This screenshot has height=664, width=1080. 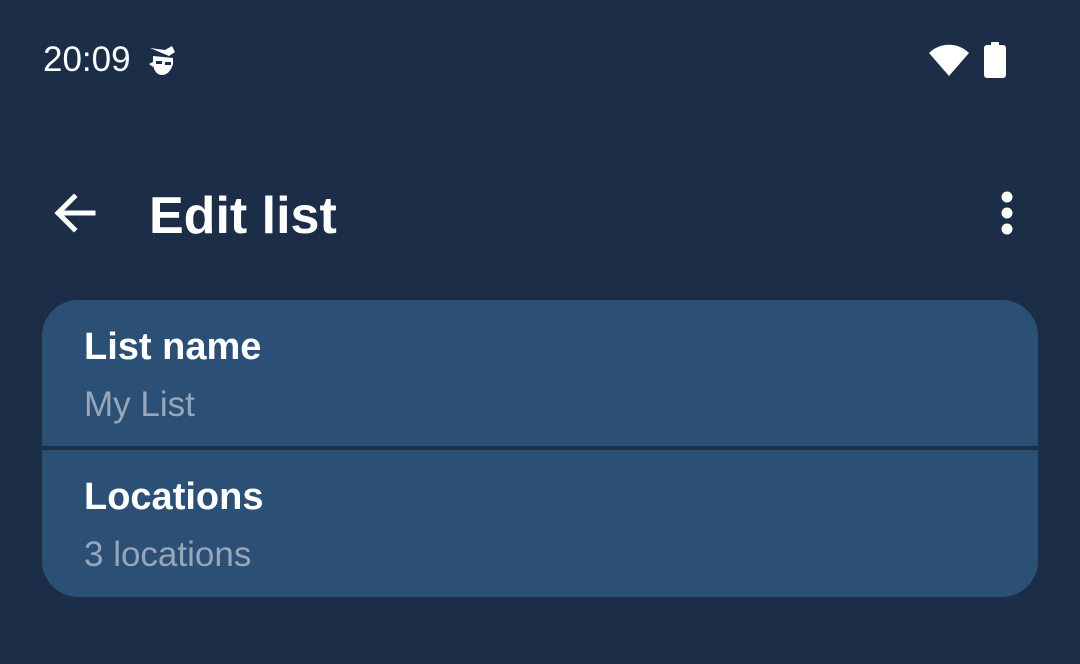 What do you see at coordinates (168, 554) in the screenshot?
I see `locations-count: 3 locations` at bounding box center [168, 554].